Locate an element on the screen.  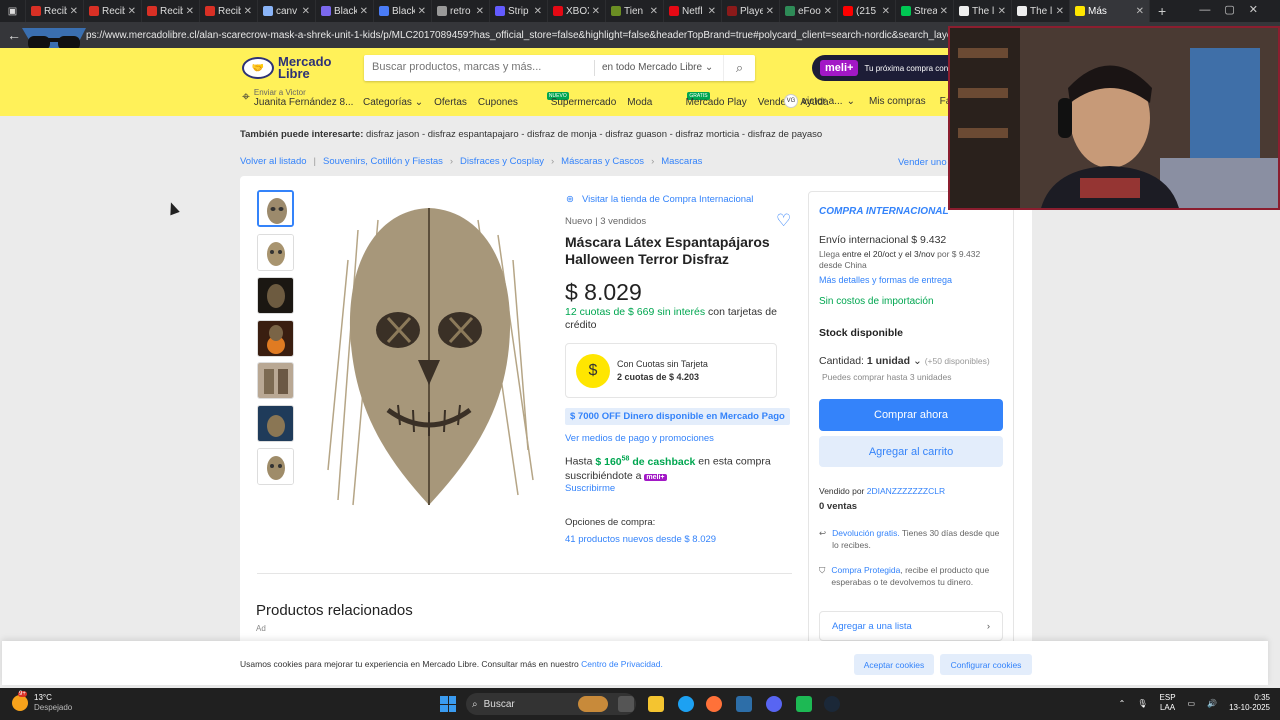
file-explorer-icon is located at coordinates (656, 704).